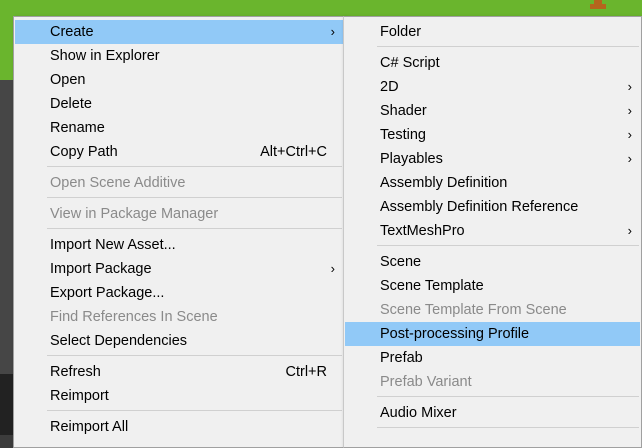 This screenshot has width=642, height=448. What do you see at coordinates (432, 286) in the screenshot?
I see `menu-item-label: Scene Template` at bounding box center [432, 286].